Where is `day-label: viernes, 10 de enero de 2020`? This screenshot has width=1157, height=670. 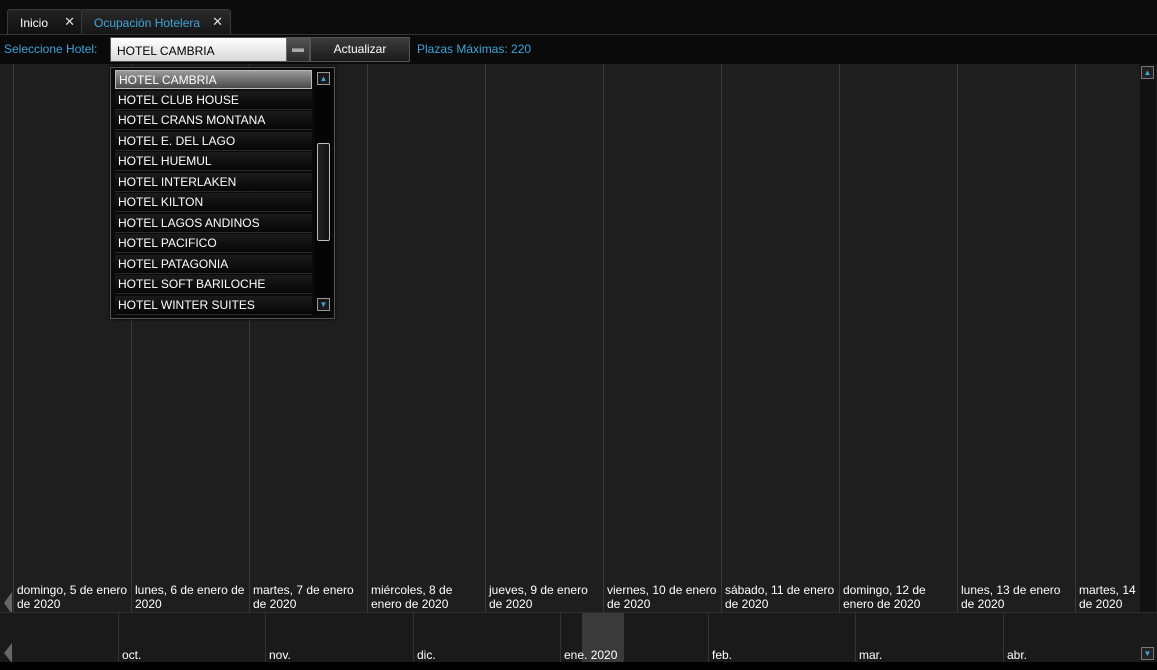
day-label: viernes, 10 de enero de 2020 is located at coordinates (662, 597).